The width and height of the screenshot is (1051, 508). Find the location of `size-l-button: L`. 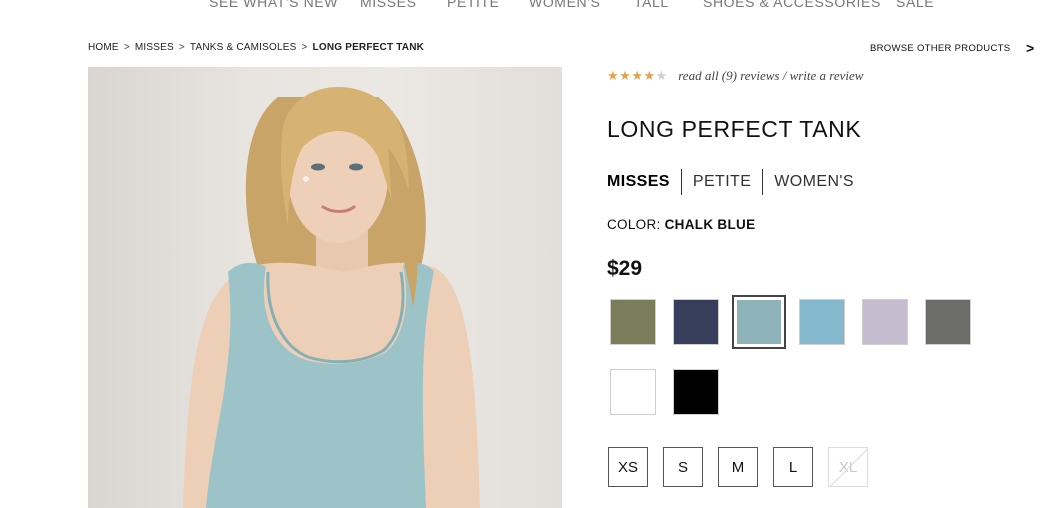

size-l-button: L is located at coordinates (793, 467).